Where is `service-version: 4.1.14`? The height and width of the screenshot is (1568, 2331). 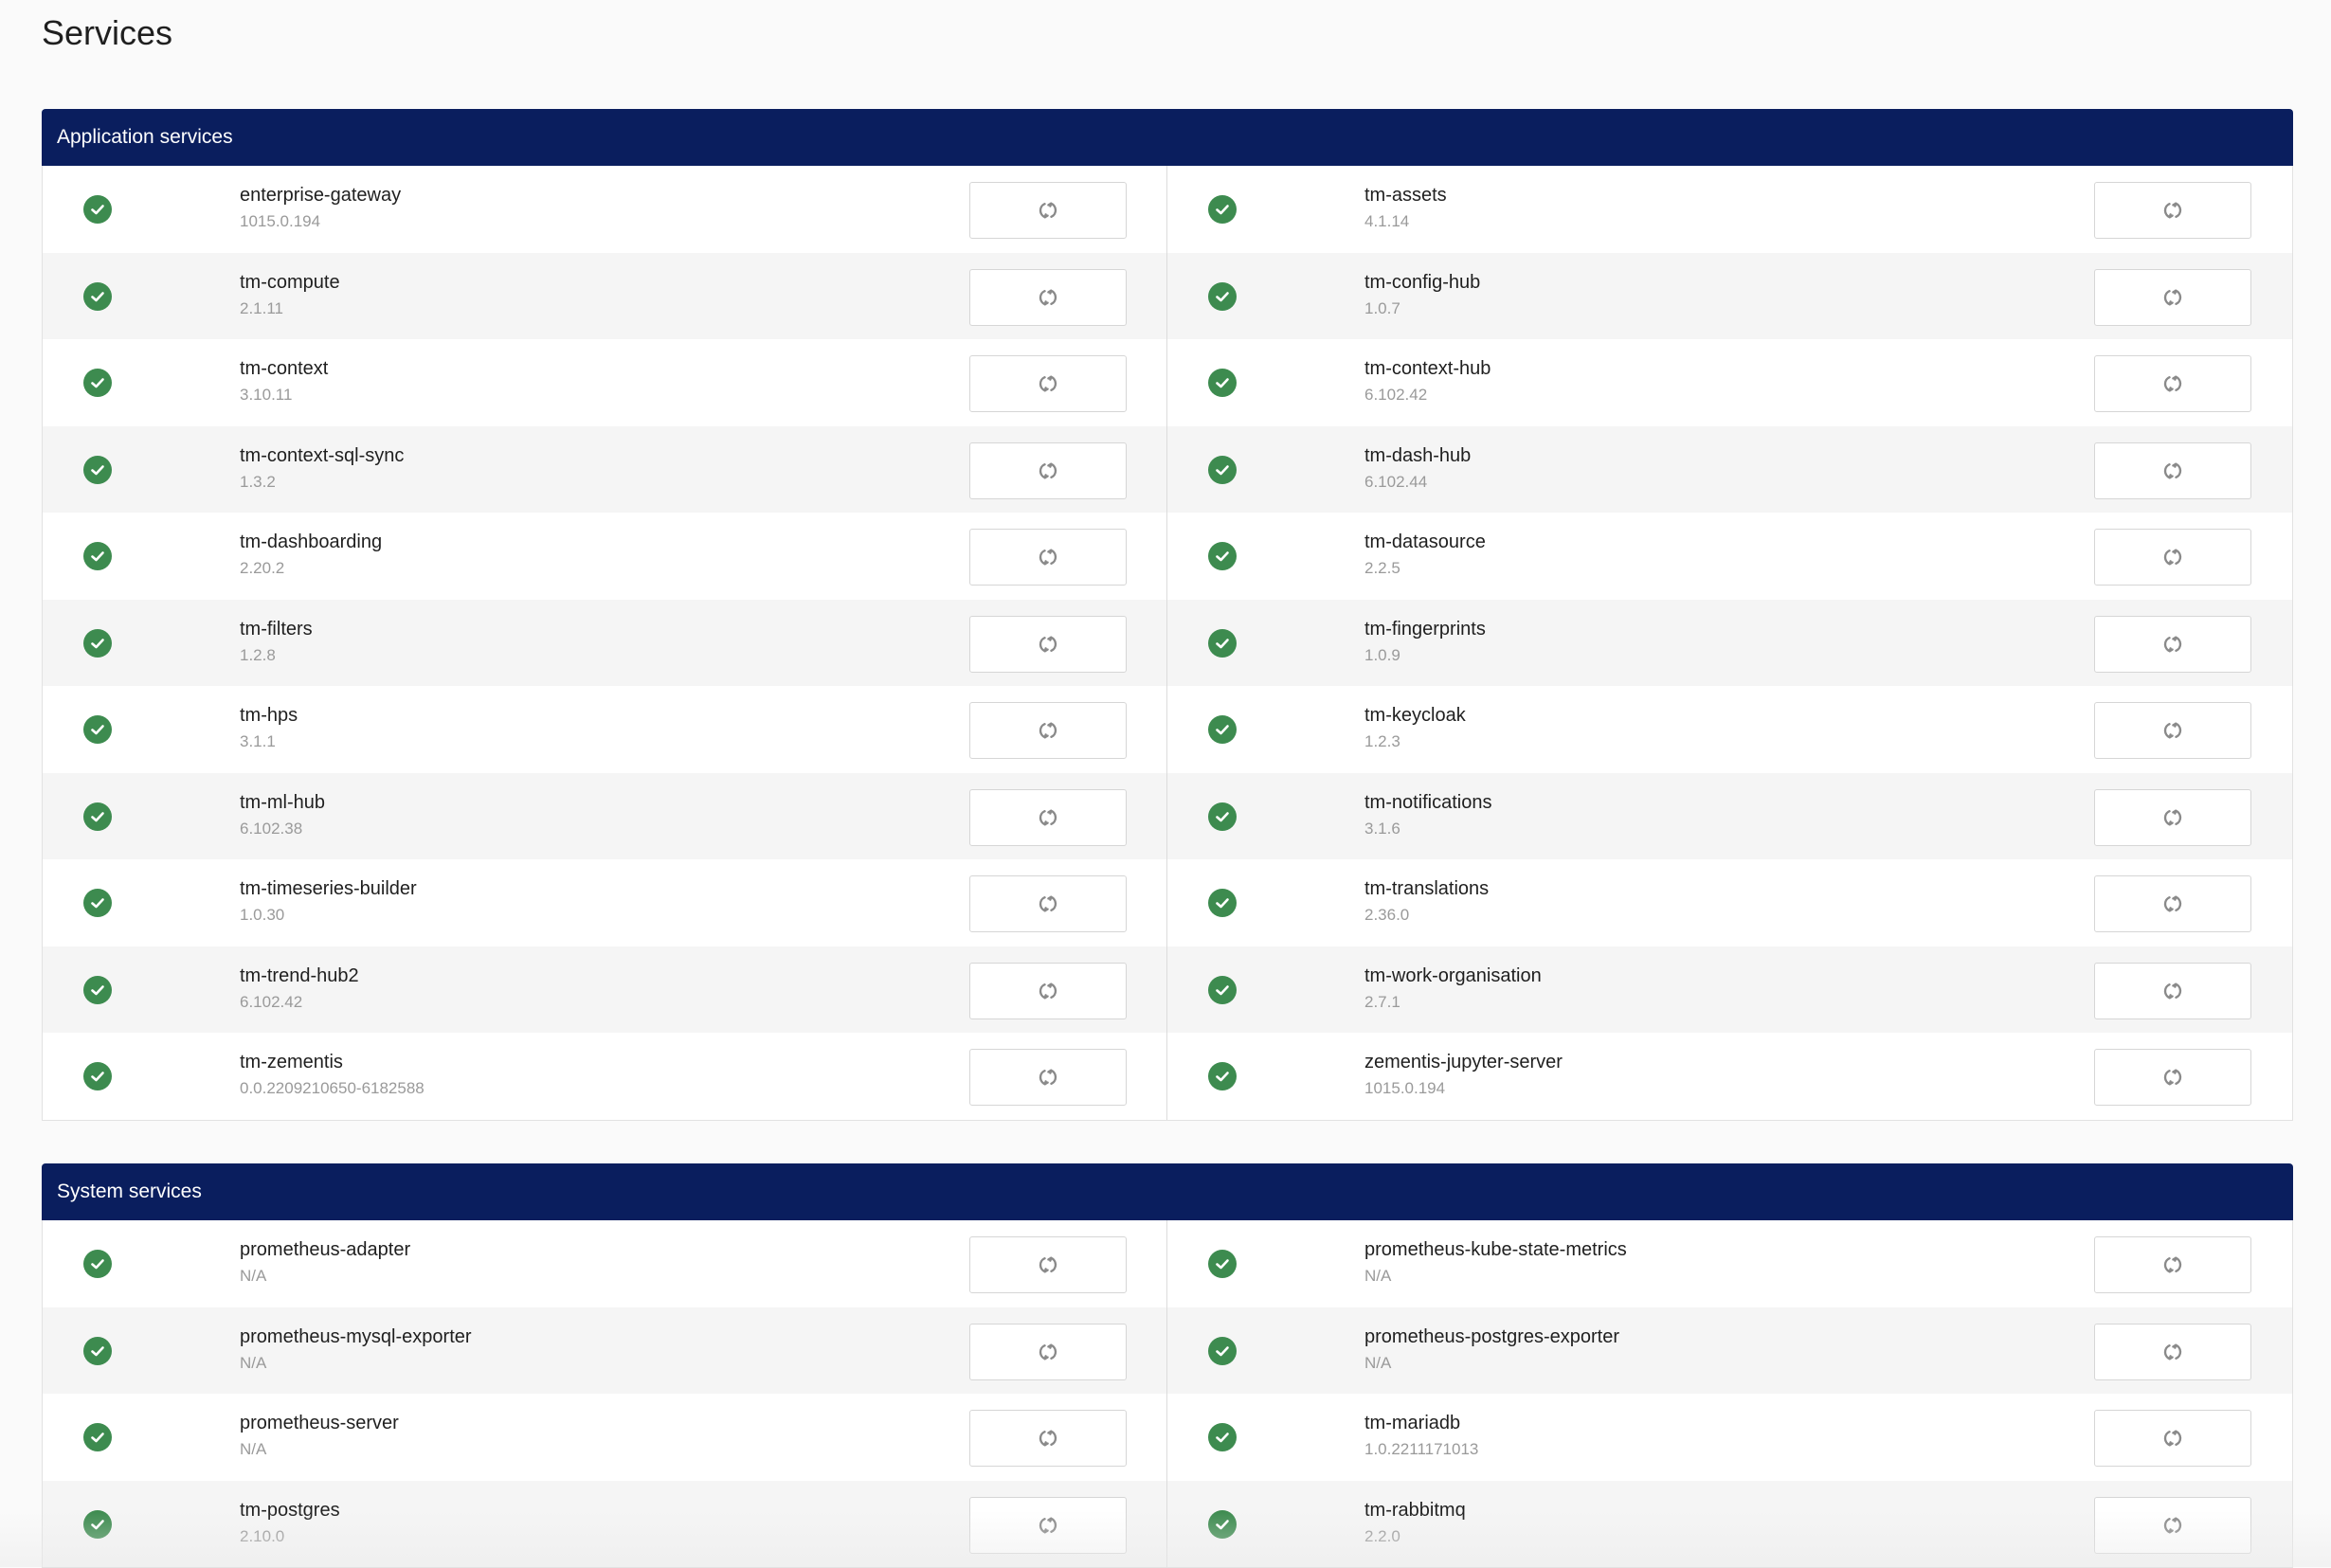 service-version: 4.1.14 is located at coordinates (1387, 221).